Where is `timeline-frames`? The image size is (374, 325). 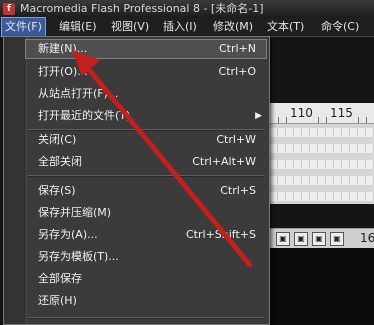 timeline-frames is located at coordinates (322, 164).